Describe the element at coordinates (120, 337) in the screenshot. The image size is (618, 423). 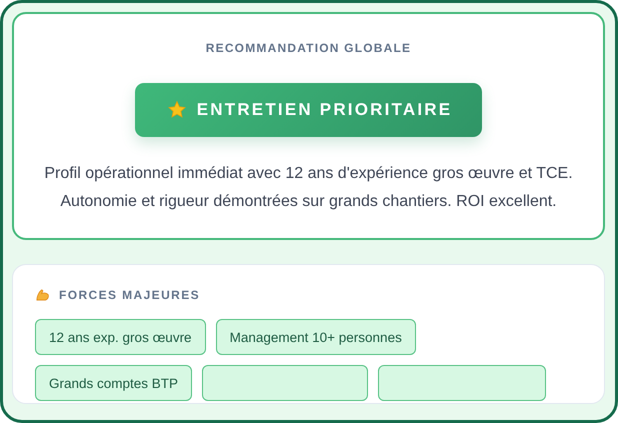
I see `strength-tag: 12 ans exp. gros œuvre` at that location.